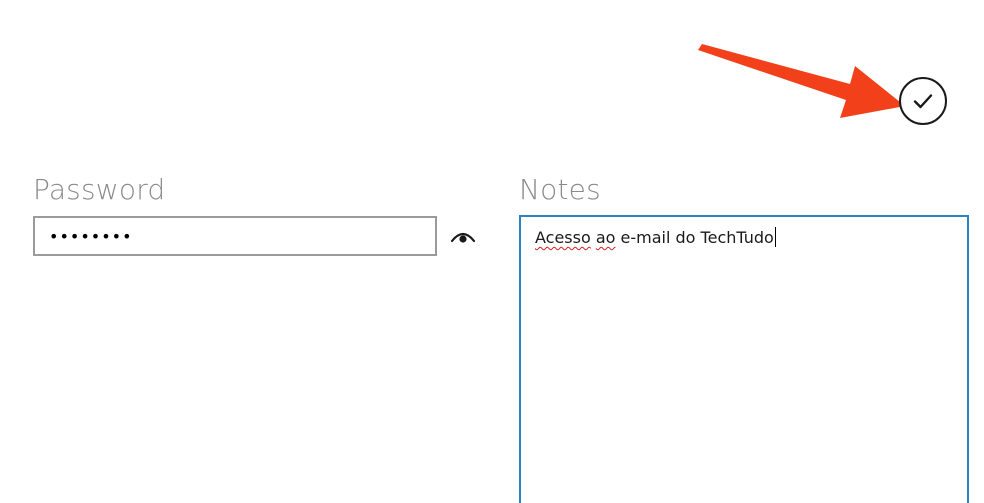 This screenshot has height=503, width=984. Describe the element at coordinates (560, 189) in the screenshot. I see `notes-label: Notes` at that location.